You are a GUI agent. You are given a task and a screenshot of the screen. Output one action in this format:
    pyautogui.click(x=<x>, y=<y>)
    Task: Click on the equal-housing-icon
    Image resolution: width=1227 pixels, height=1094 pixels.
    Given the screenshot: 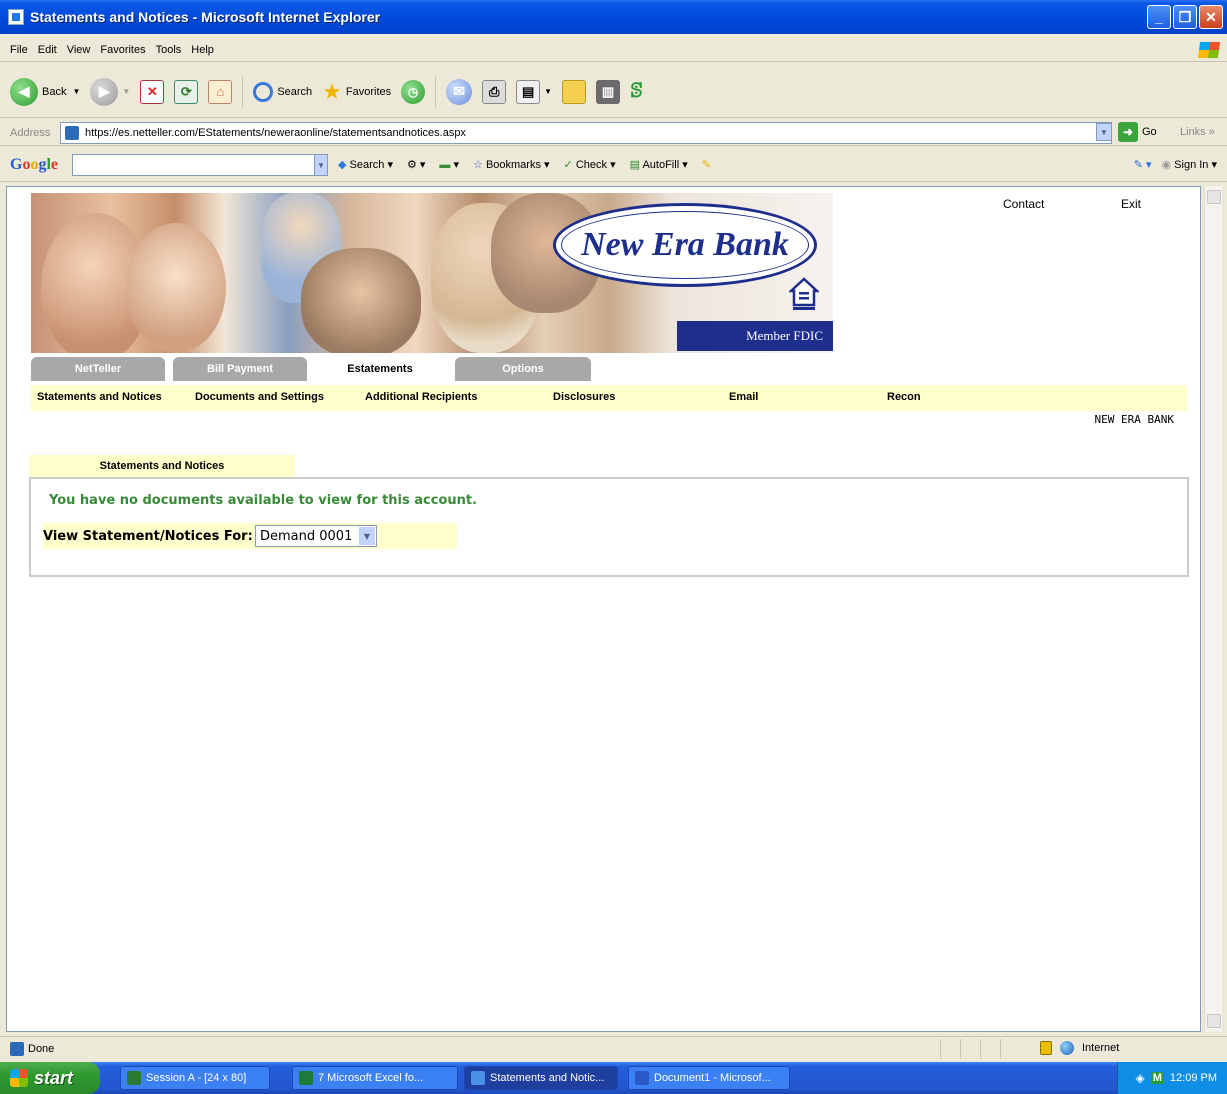 What is the action you would take?
    pyautogui.click(x=804, y=293)
    